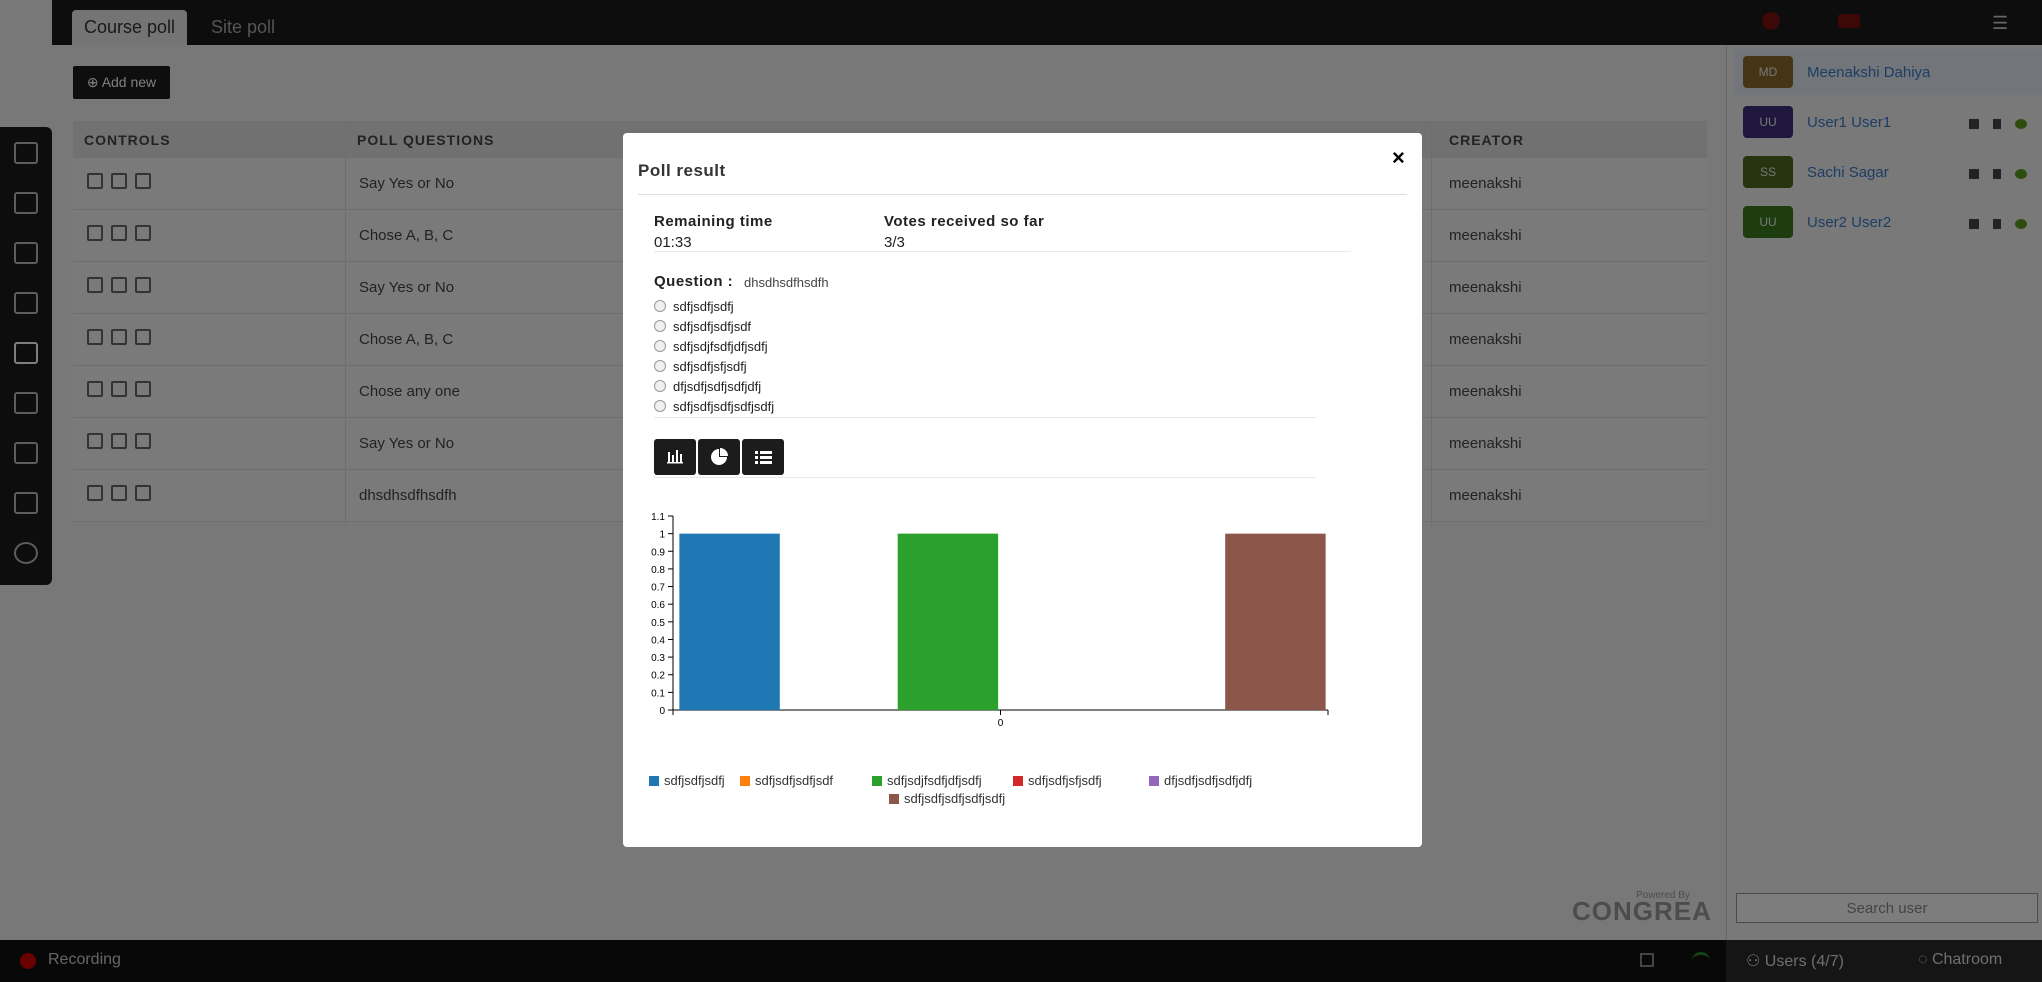  What do you see at coordinates (658, 623) in the screenshot?
I see `y-tick-label: 0.5` at bounding box center [658, 623].